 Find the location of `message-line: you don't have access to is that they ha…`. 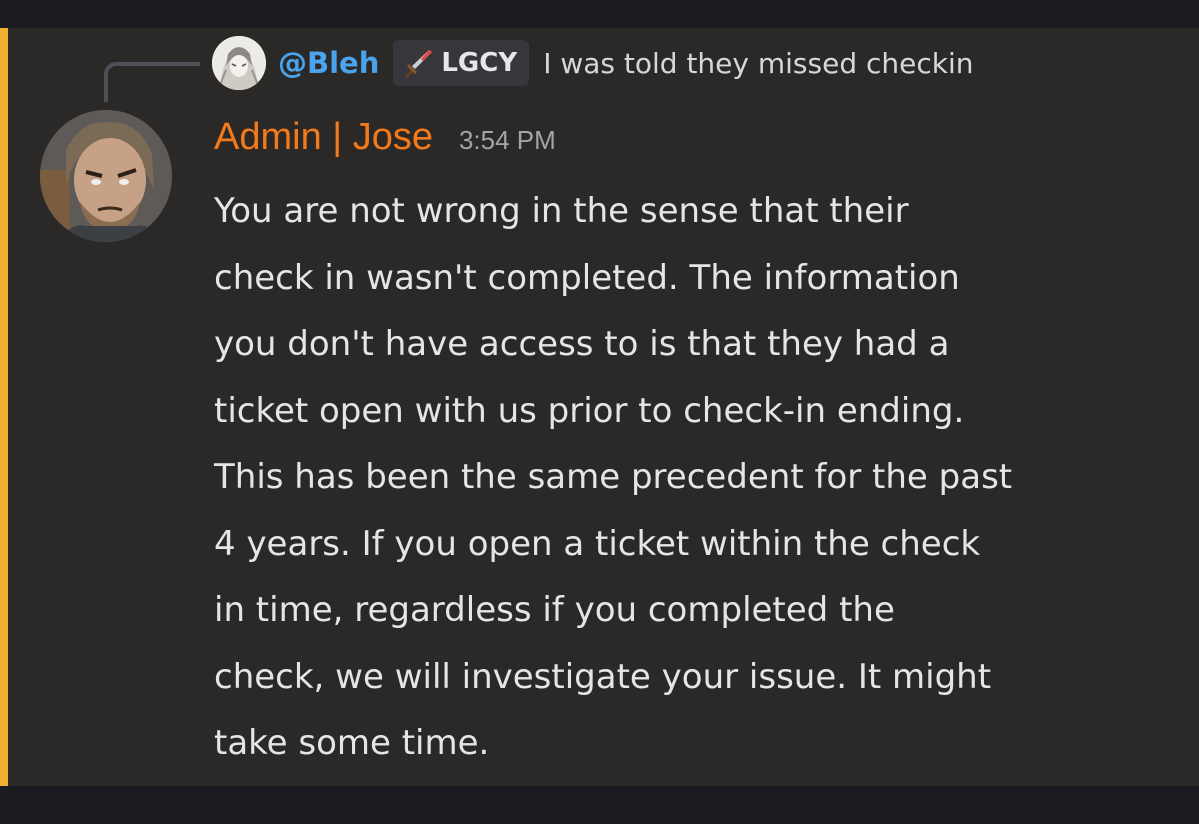

message-line: you don't have access to is that they ha… is located at coordinates (582, 344).